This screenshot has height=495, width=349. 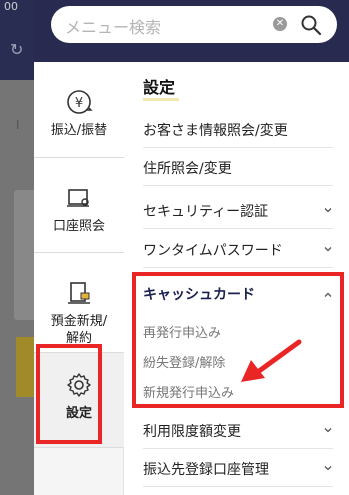 What do you see at coordinates (161, 99) in the screenshot?
I see `section-underline` at bounding box center [161, 99].